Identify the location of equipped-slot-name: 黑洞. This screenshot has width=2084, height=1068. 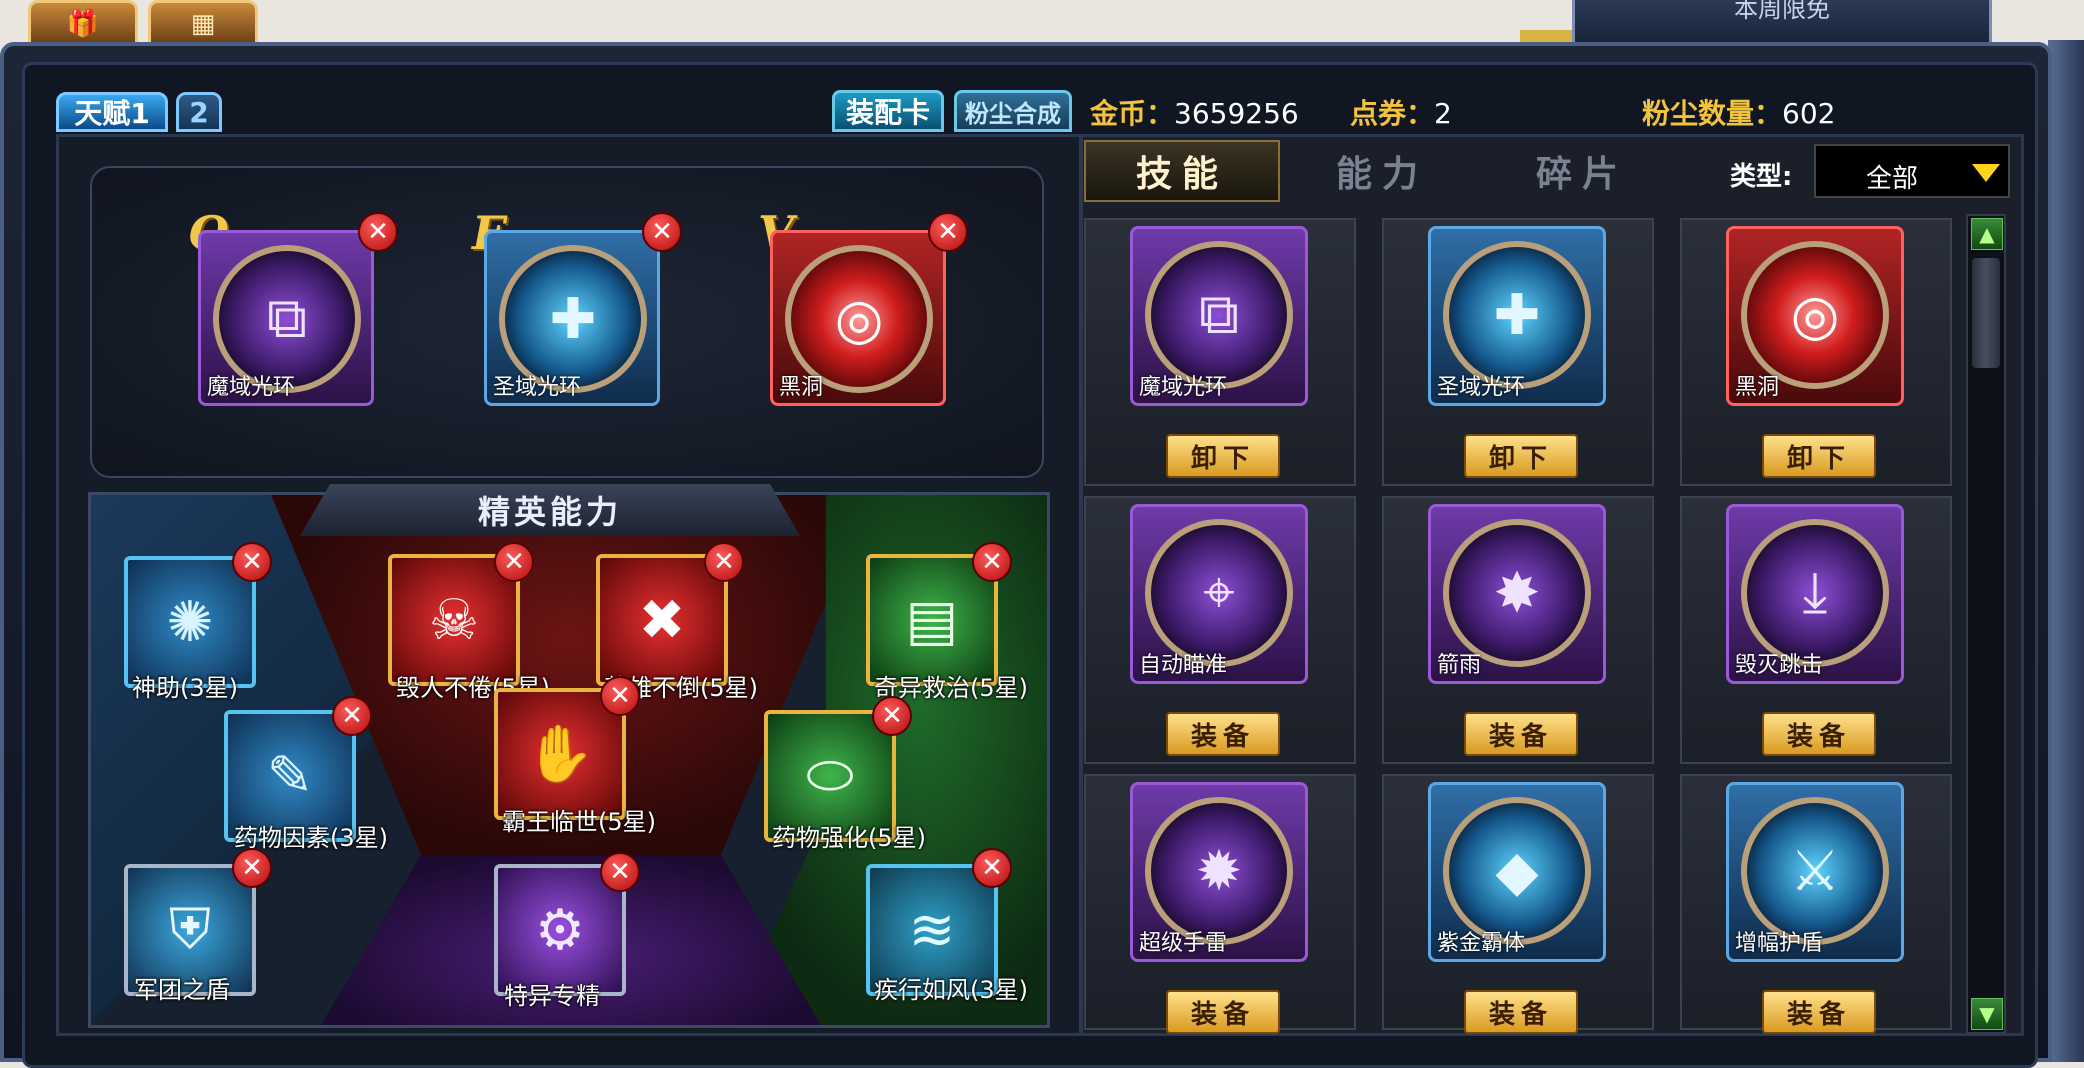
(801, 387).